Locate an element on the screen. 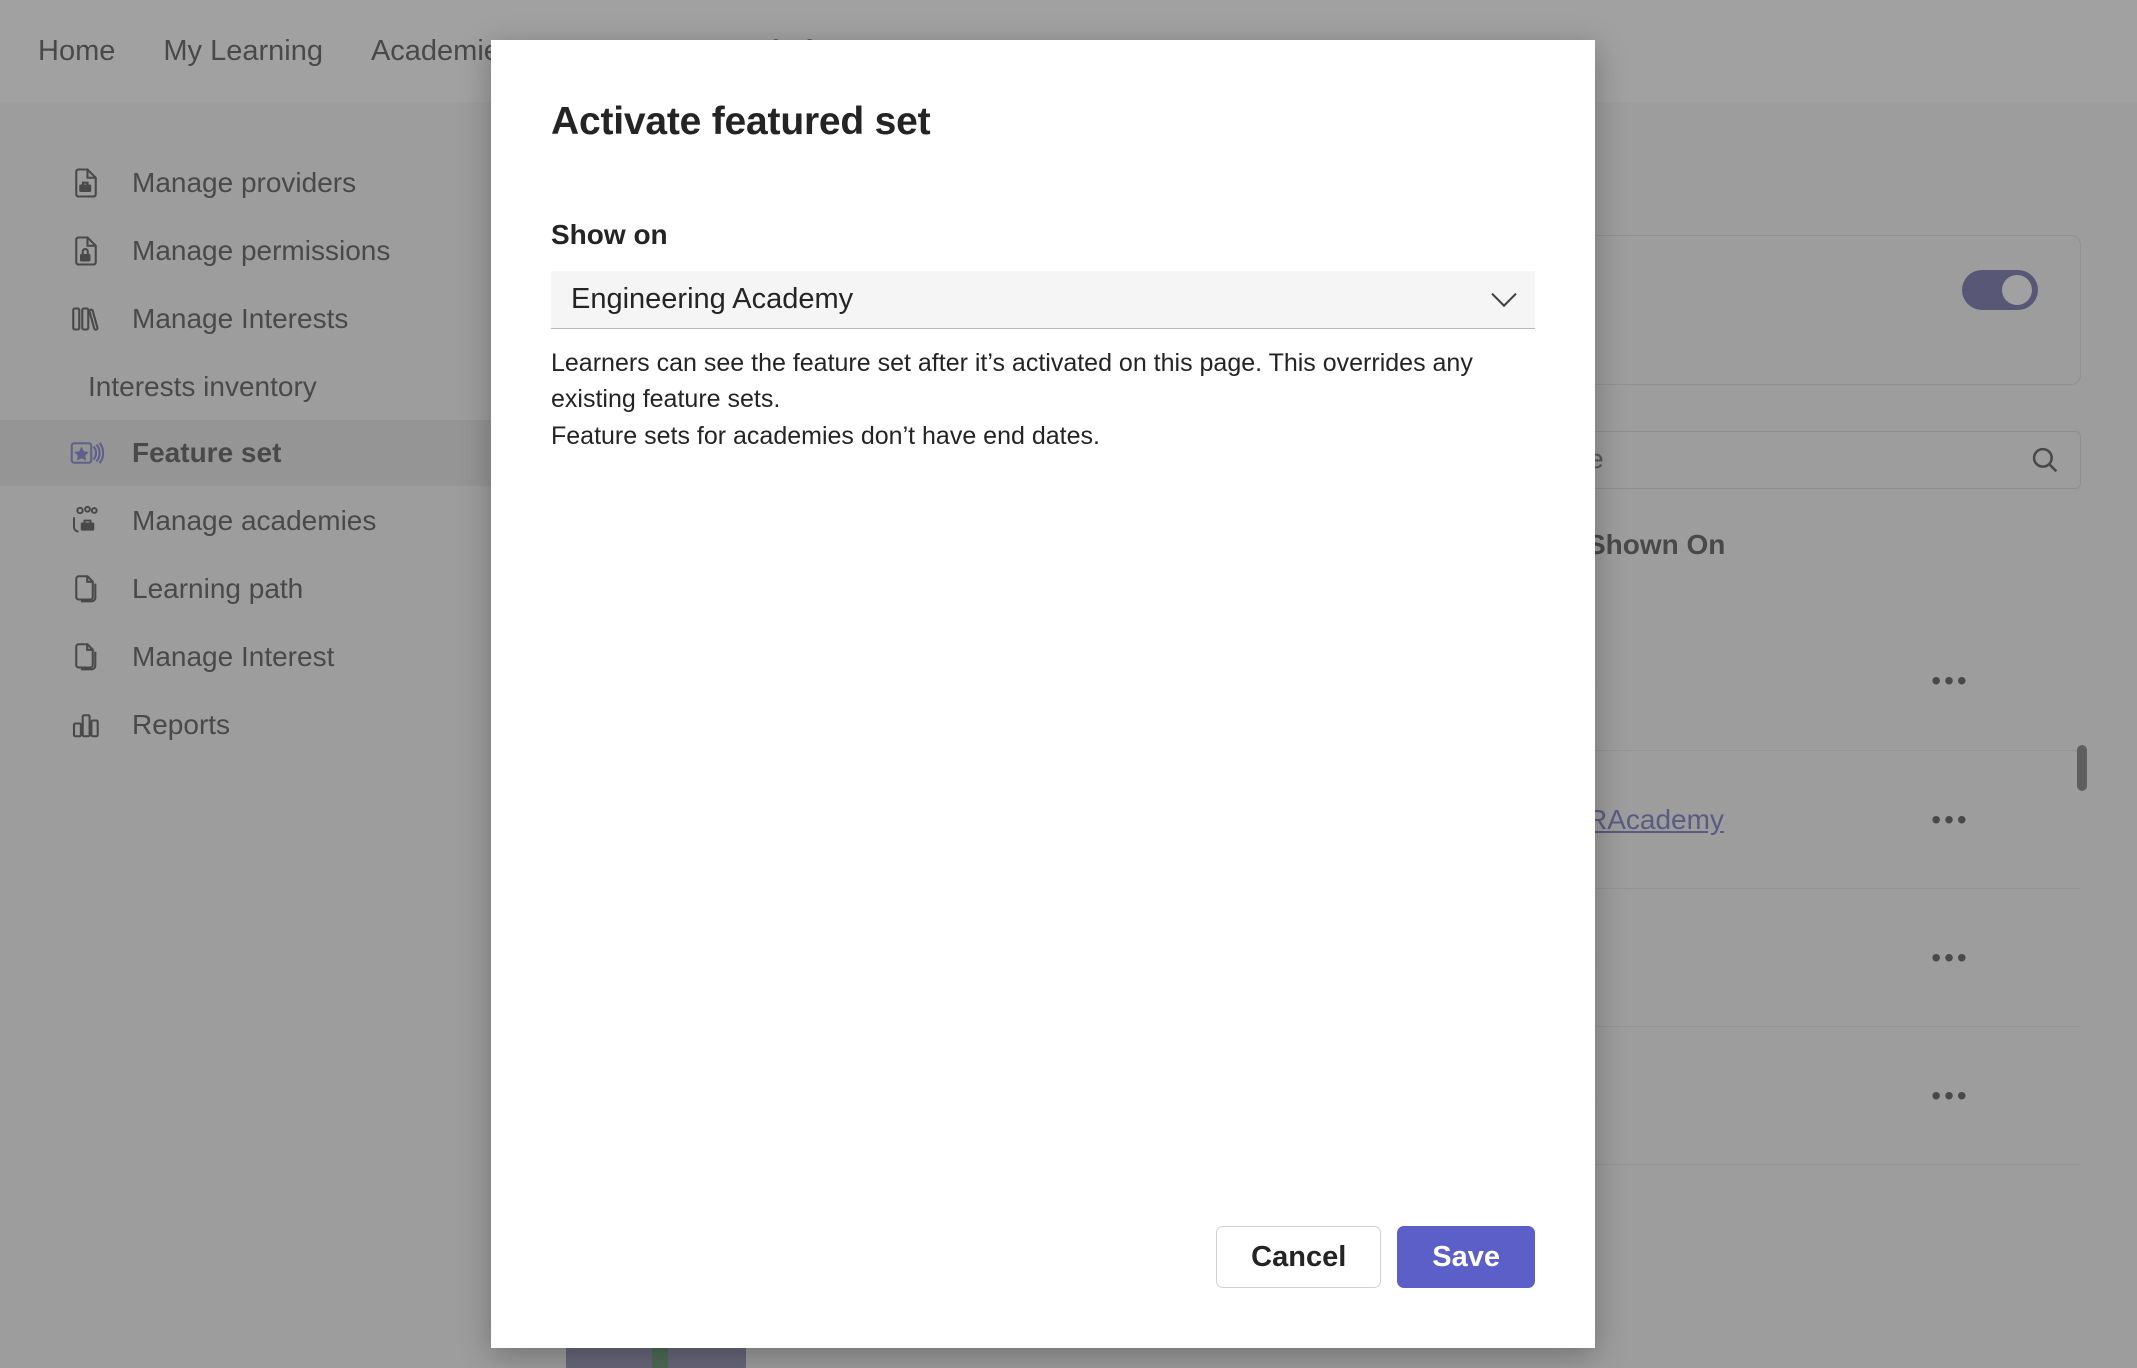 The width and height of the screenshot is (2137, 1368). cancel-button: Cancel is located at coordinates (1299, 1257).